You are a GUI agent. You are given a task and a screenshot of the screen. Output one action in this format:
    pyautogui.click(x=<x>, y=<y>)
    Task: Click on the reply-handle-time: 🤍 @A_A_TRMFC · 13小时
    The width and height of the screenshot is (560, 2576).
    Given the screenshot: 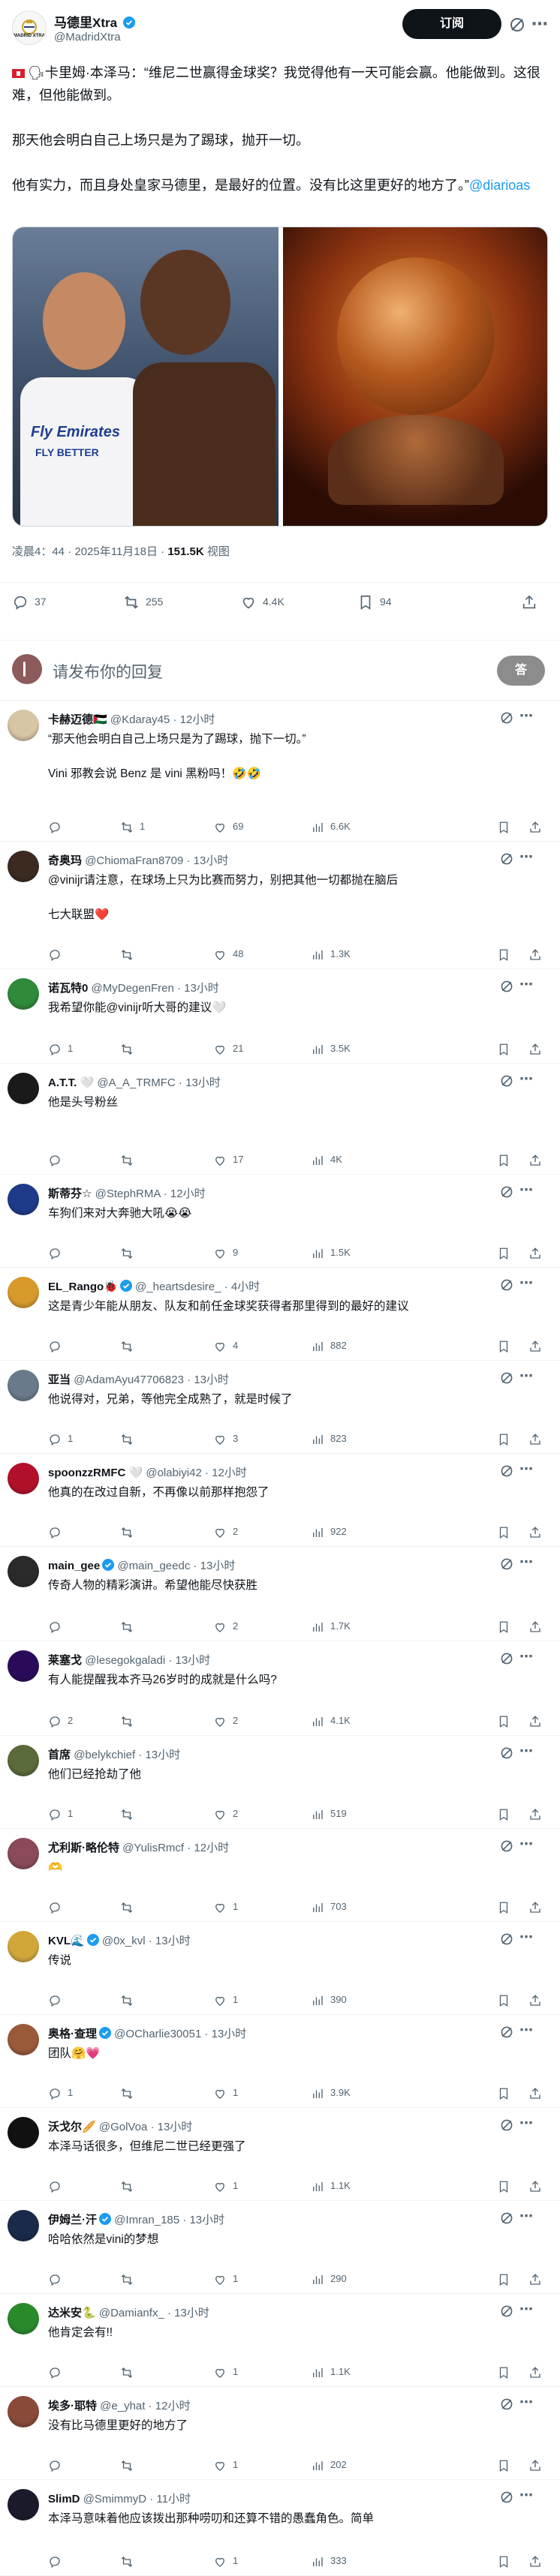 What is the action you would take?
    pyautogui.click(x=150, y=1082)
    